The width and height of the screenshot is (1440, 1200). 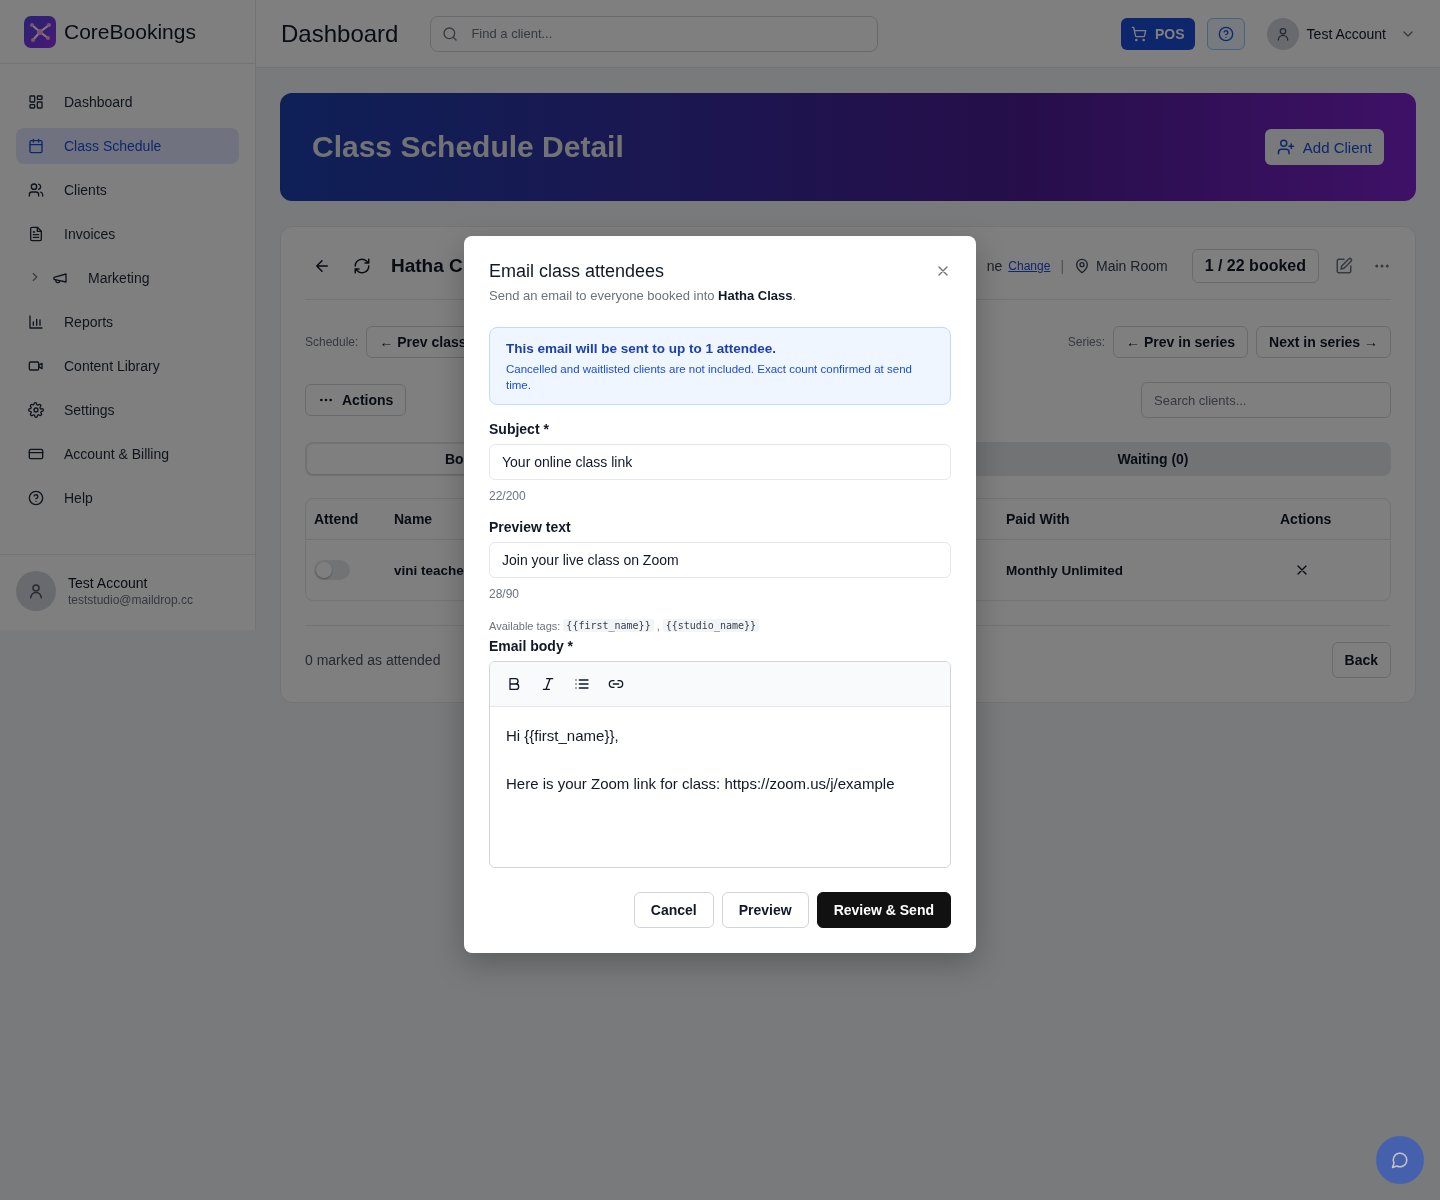 What do you see at coordinates (1086, 342) in the screenshot?
I see `series-label: Series:` at bounding box center [1086, 342].